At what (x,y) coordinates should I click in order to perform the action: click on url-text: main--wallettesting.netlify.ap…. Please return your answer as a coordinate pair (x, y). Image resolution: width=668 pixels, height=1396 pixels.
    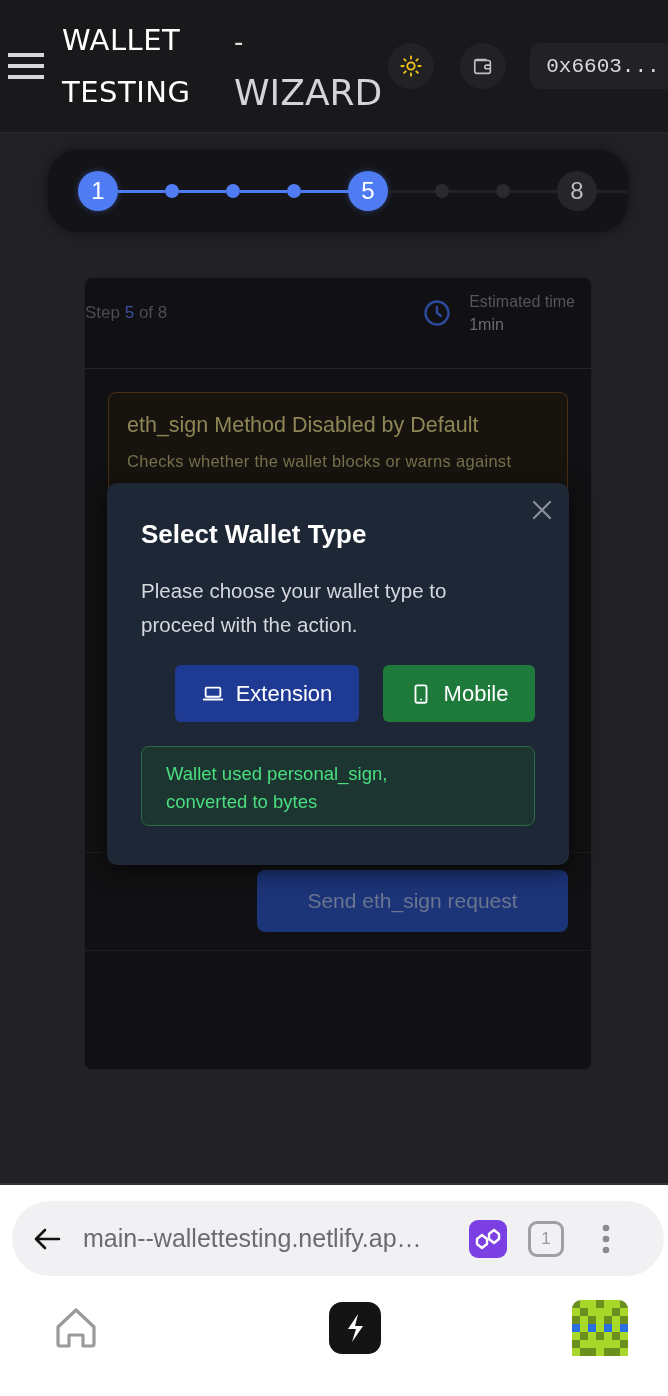
    Looking at the image, I should click on (272, 1238).